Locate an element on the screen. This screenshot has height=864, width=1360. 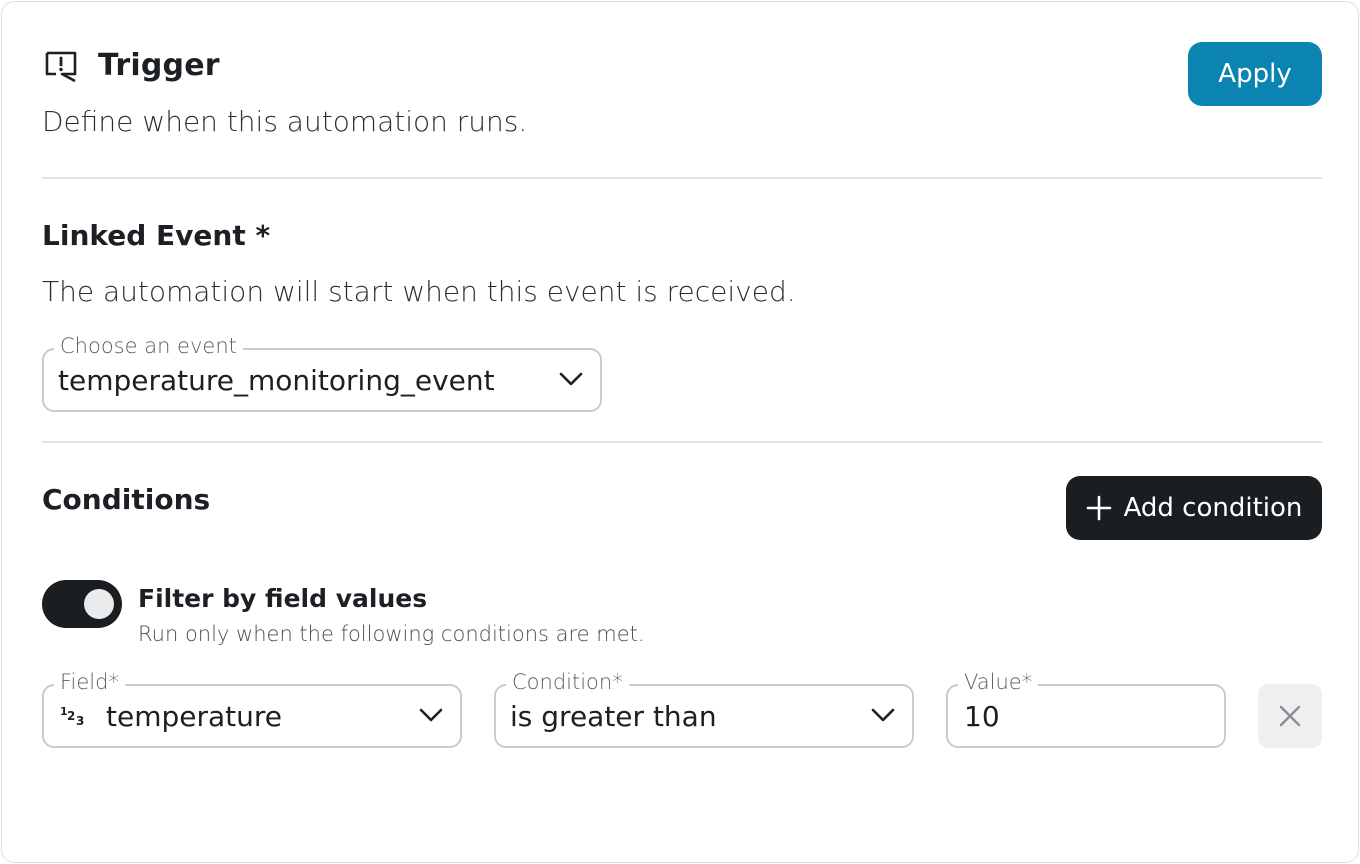
event-select-value: temperature_monitoring_event is located at coordinates (276, 380).